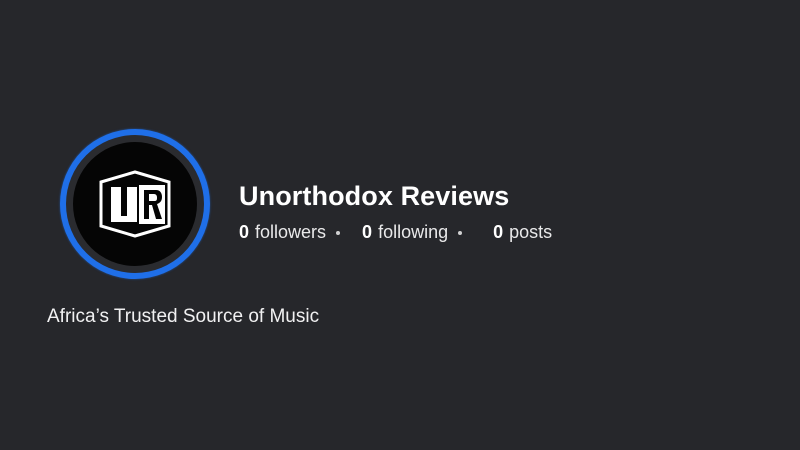 This screenshot has width=800, height=450. I want to click on avatar, so click(135, 204).